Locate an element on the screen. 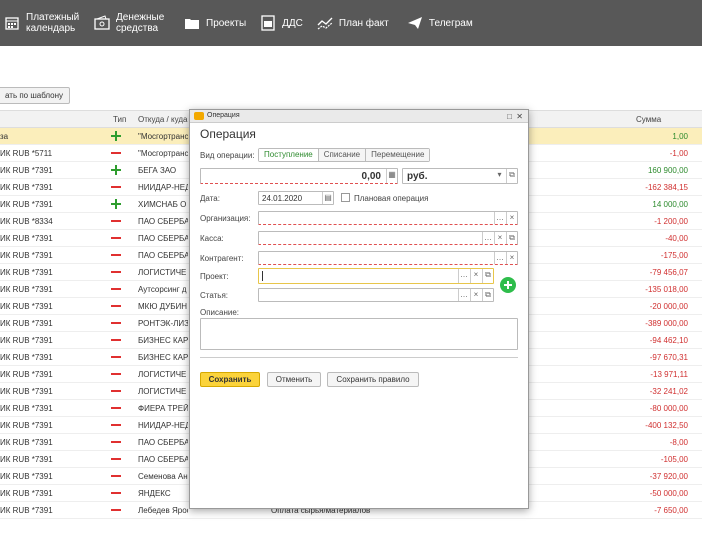  contractor-field: … × is located at coordinates (388, 258).